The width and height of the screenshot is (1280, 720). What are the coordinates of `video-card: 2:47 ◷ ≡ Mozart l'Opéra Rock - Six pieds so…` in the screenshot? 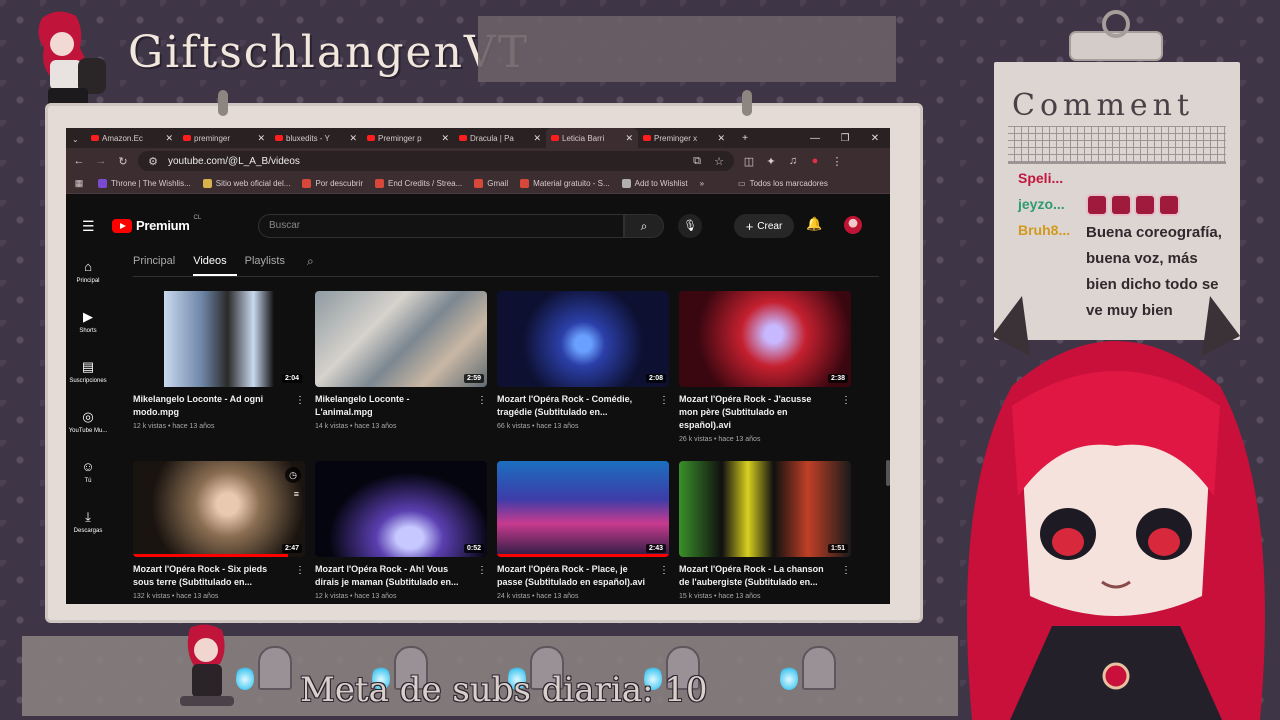 It's located at (219, 530).